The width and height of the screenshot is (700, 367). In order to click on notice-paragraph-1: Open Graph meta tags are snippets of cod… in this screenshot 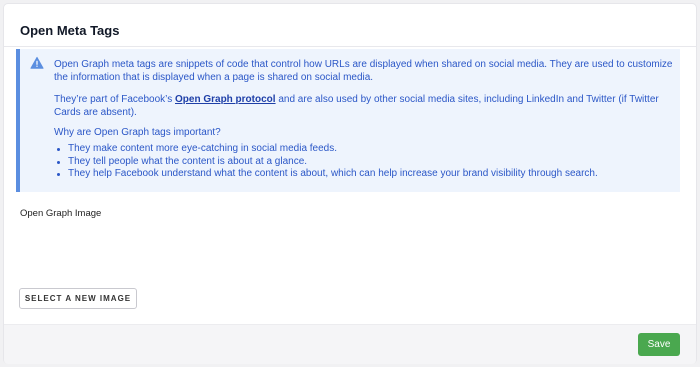, I will do `click(363, 71)`.